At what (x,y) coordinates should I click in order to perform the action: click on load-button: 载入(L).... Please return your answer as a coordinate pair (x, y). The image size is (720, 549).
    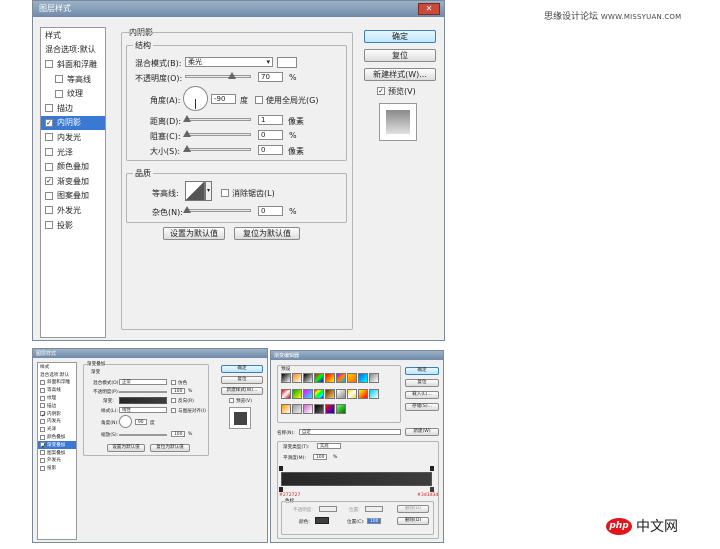
    Looking at the image, I should click on (422, 395).